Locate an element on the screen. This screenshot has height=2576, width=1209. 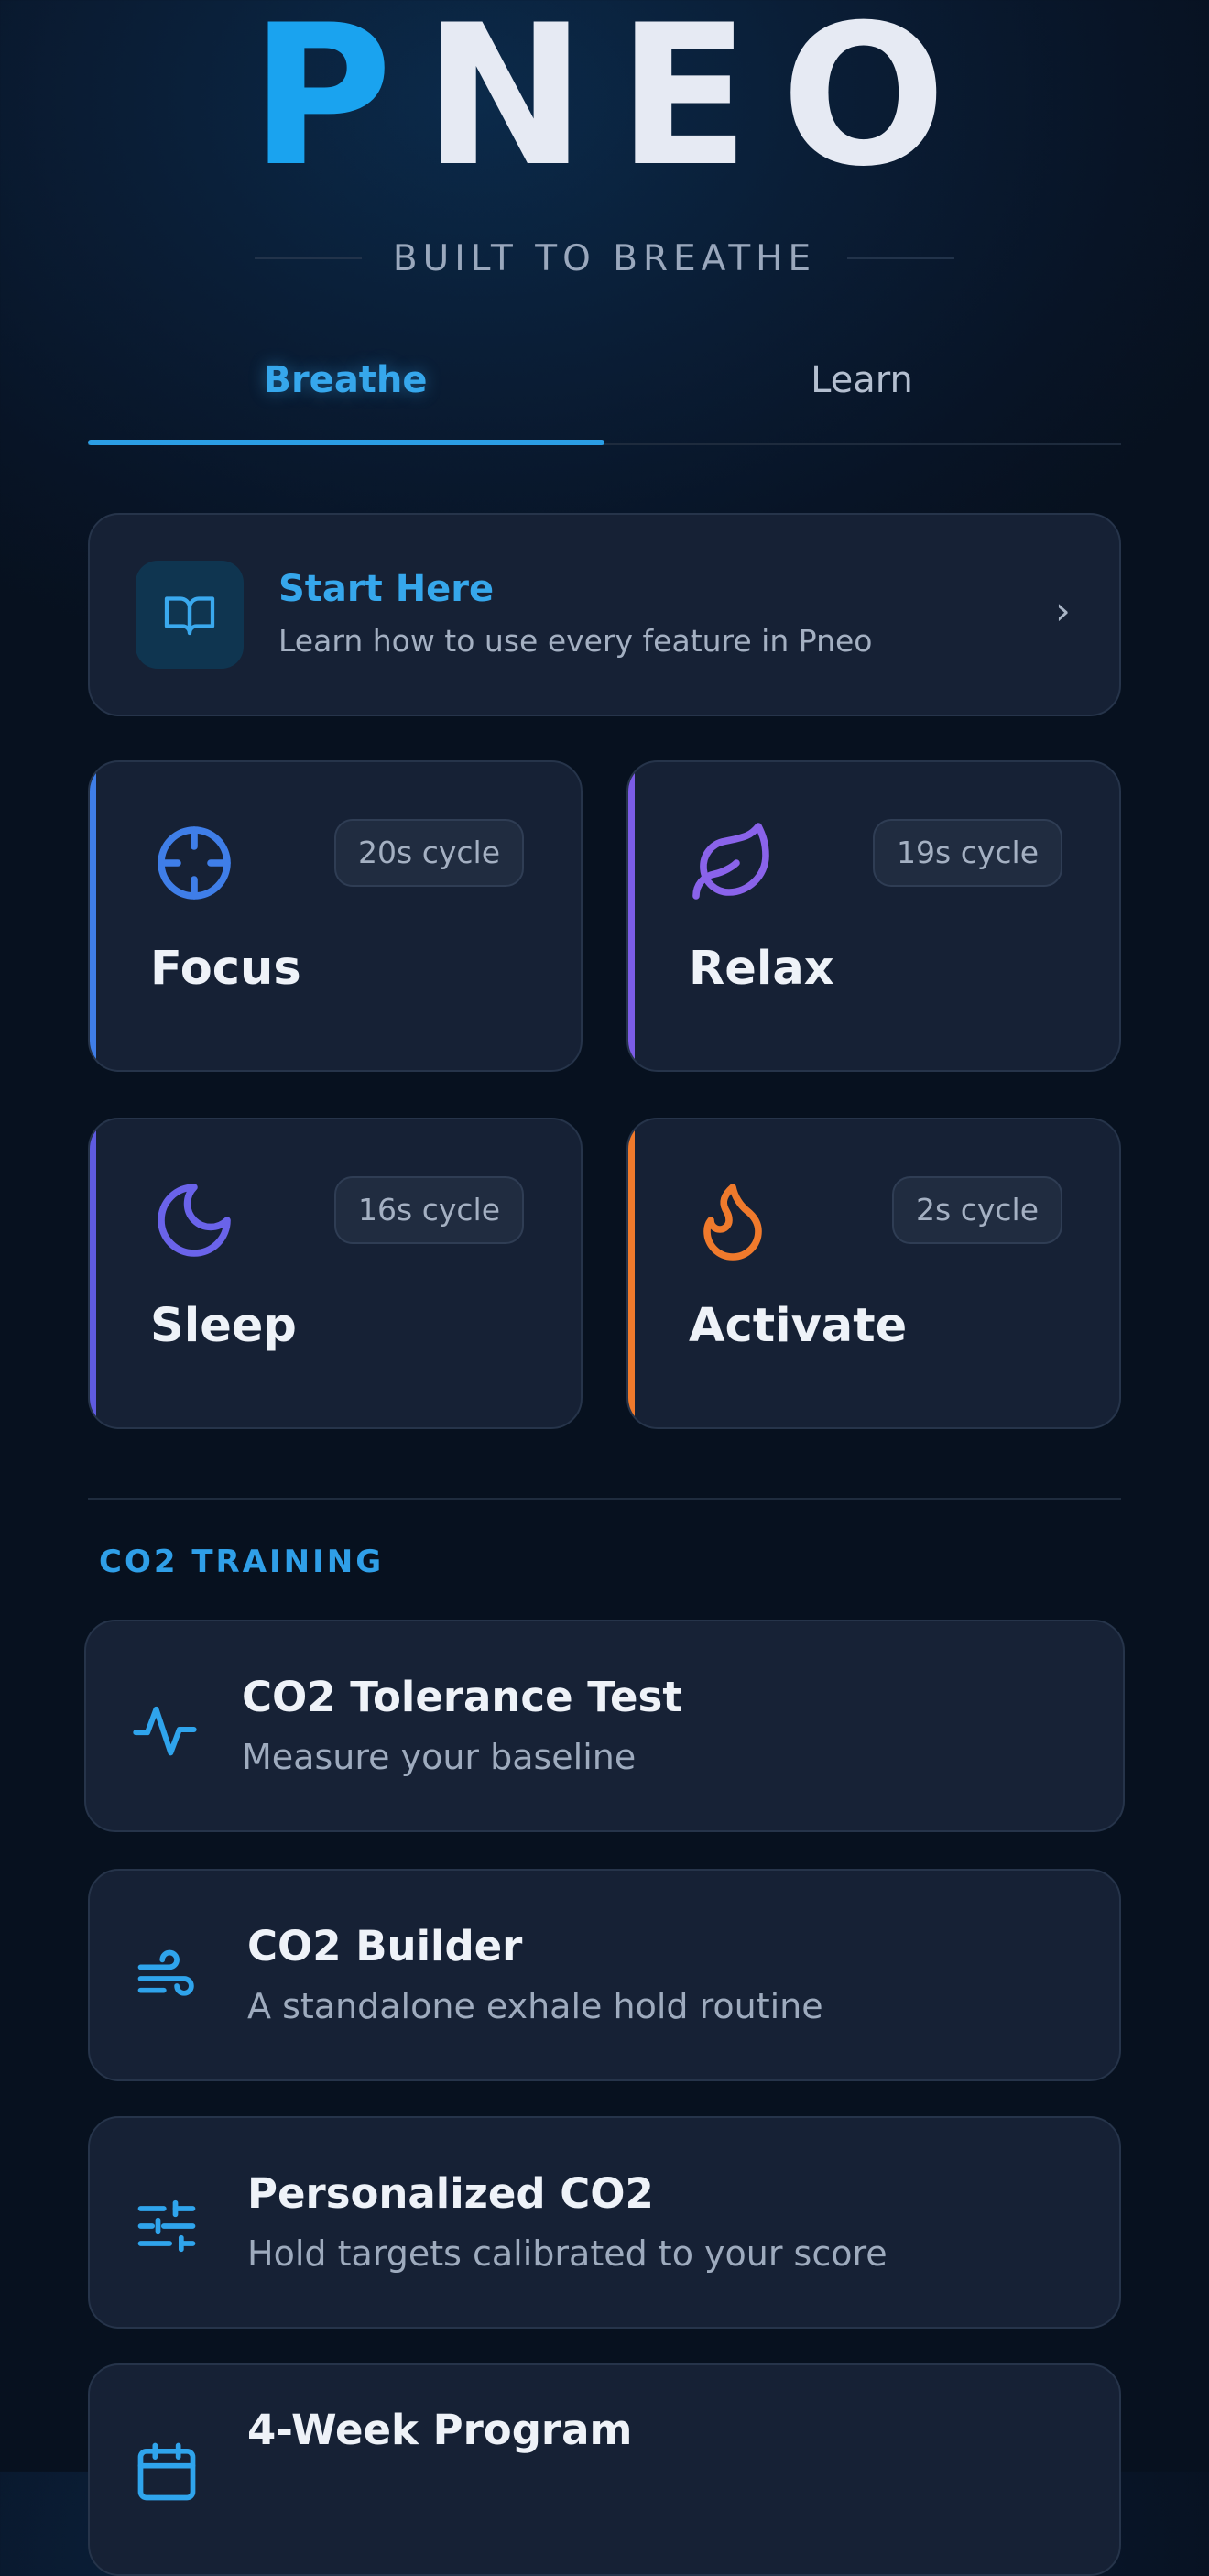
tagline-right-rule is located at coordinates (901, 258).